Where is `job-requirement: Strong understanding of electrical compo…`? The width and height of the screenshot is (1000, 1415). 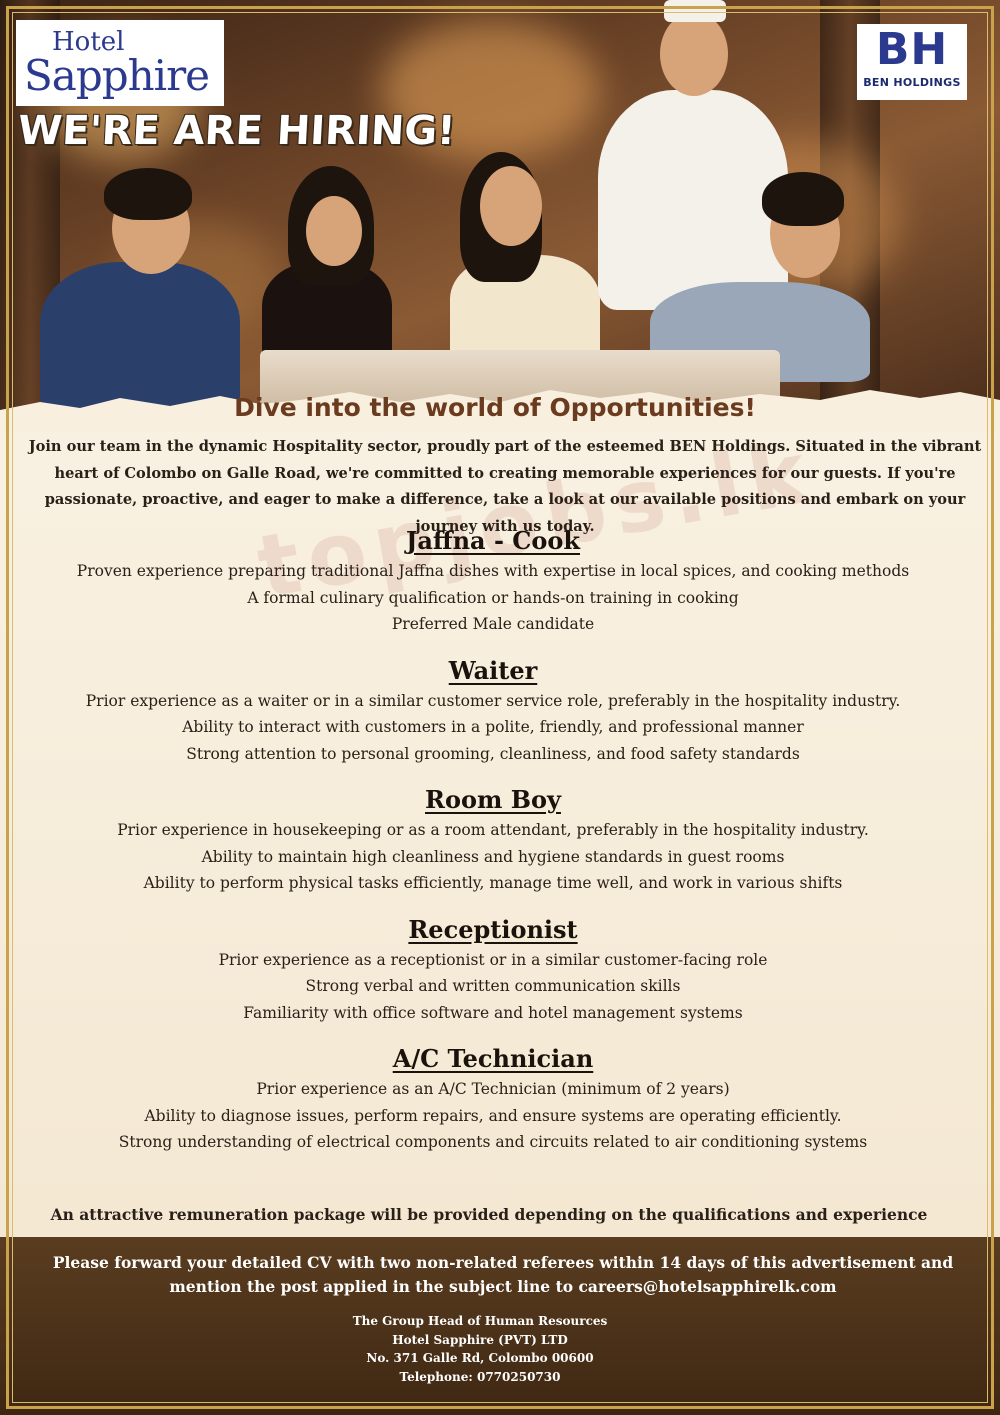
job-requirement: Strong understanding of electrical compo… is located at coordinates (493, 1142).